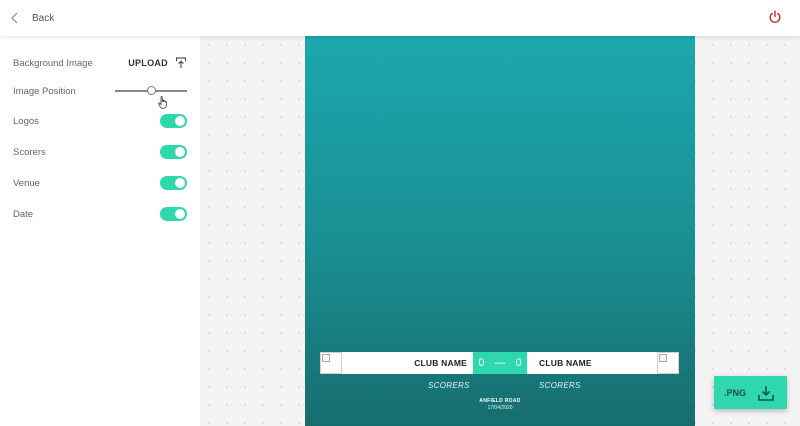  I want to click on image-position-slider, so click(151, 91).